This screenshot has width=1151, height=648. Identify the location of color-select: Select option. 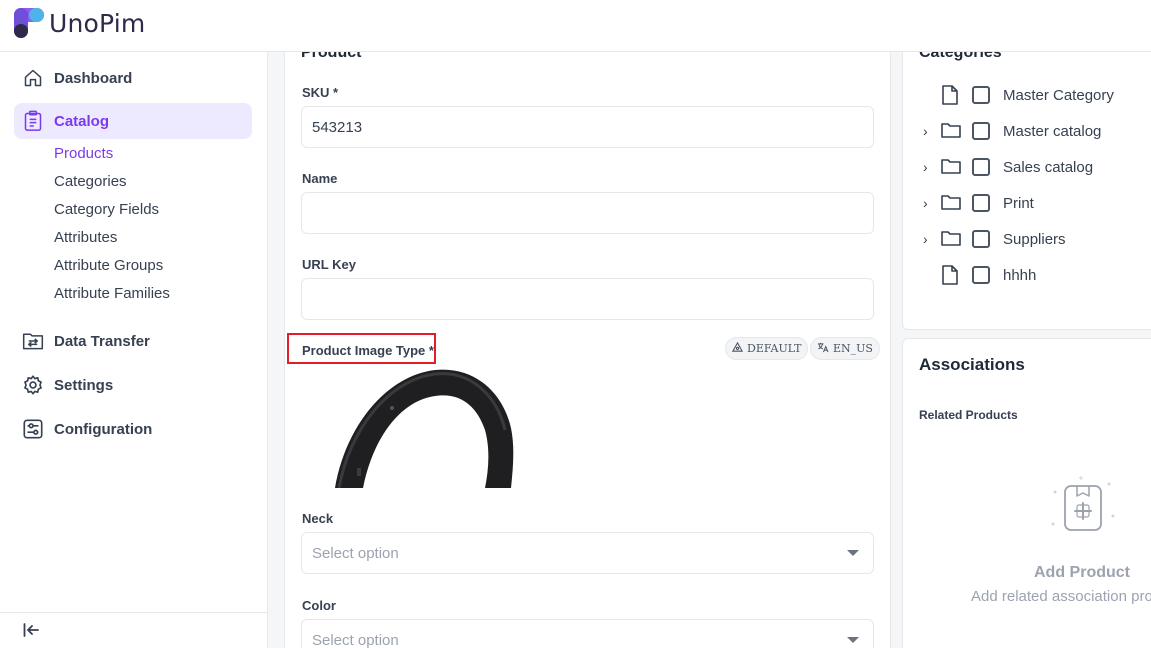
(587, 633).